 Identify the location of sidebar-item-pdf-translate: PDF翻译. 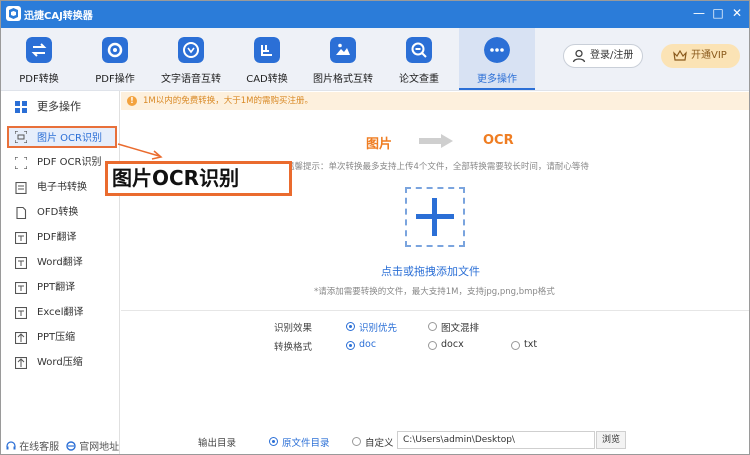
(62, 238).